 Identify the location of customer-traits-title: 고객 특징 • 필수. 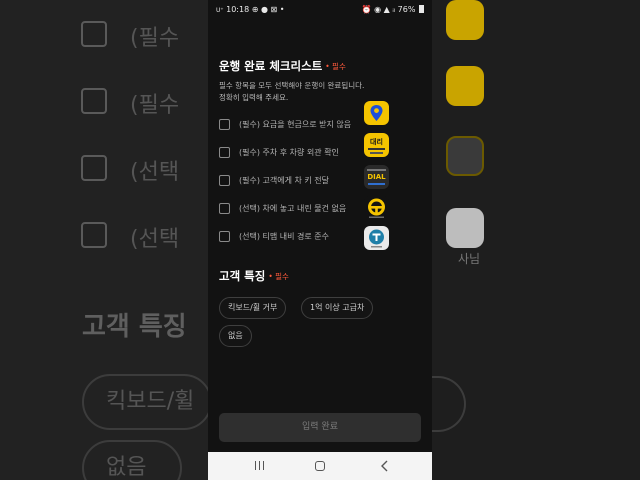
(254, 276).